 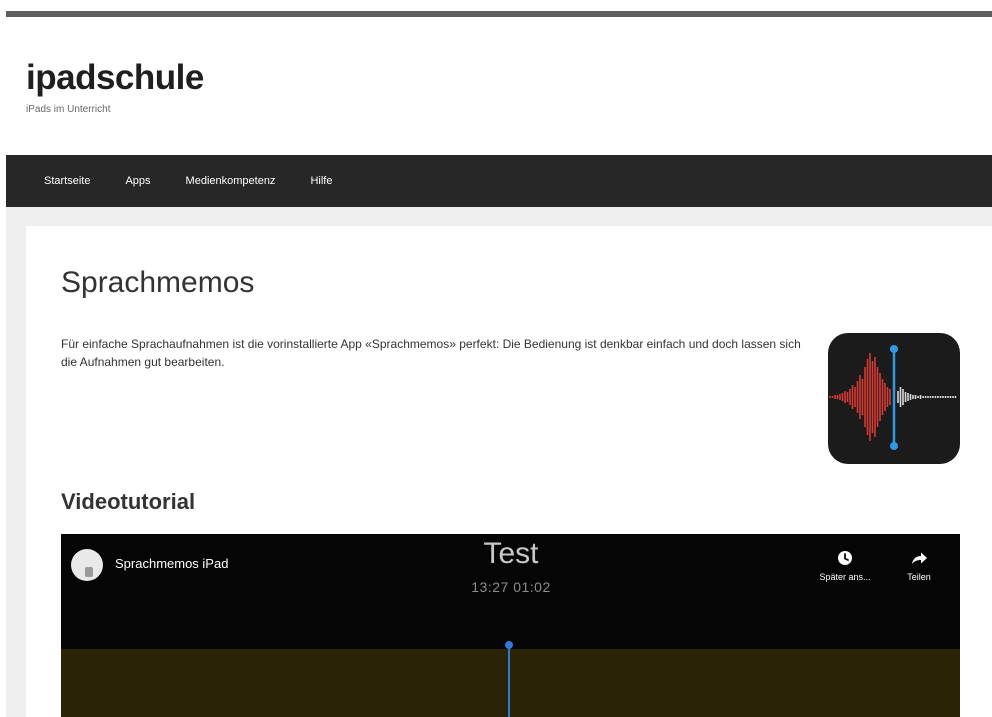 I want to click on video-waveform-area, so click(x=510, y=683).